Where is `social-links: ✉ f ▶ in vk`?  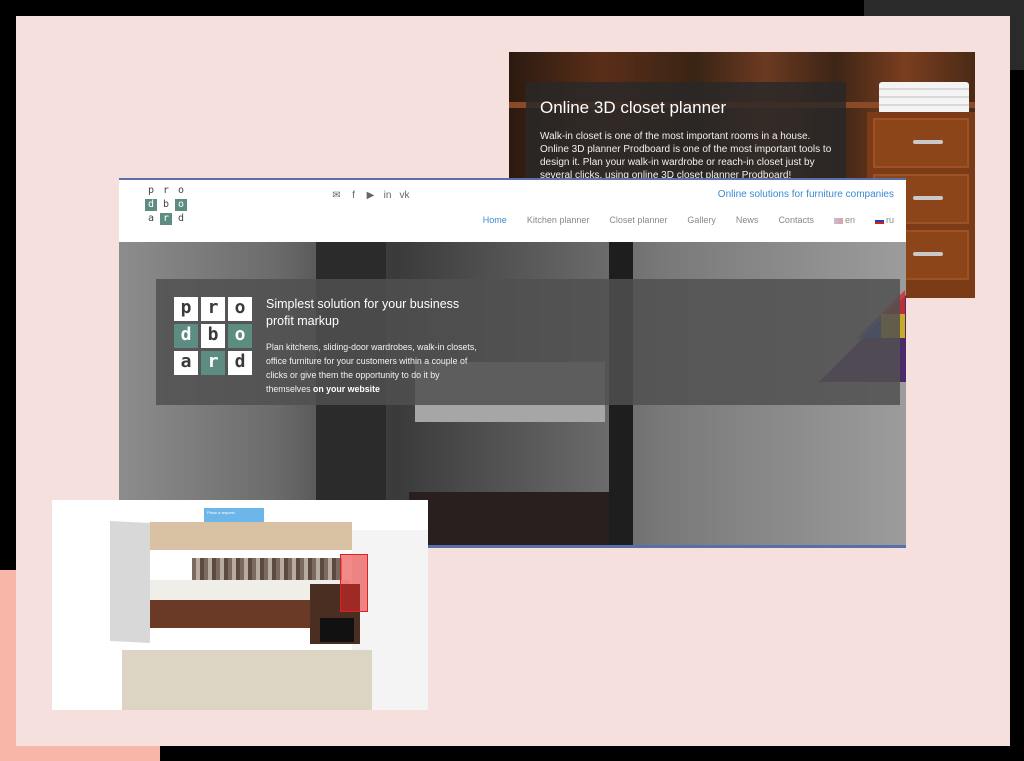 social-links: ✉ f ▶ in vk is located at coordinates (370, 195).